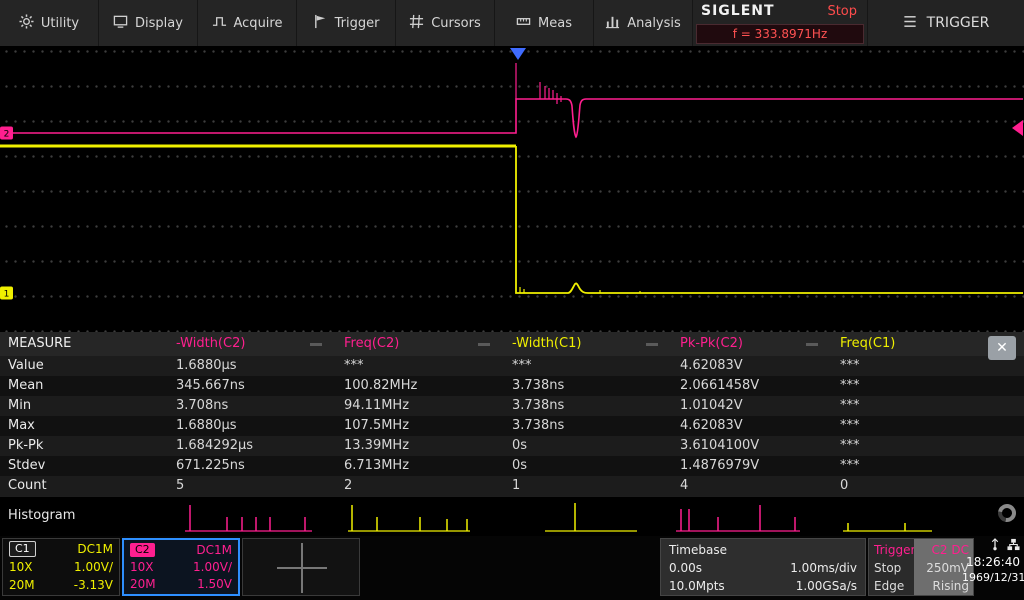 Image resolution: width=1024 pixels, height=600 pixels. What do you see at coordinates (738, 11) in the screenshot?
I see `siglent-logo: SIGLENT` at bounding box center [738, 11].